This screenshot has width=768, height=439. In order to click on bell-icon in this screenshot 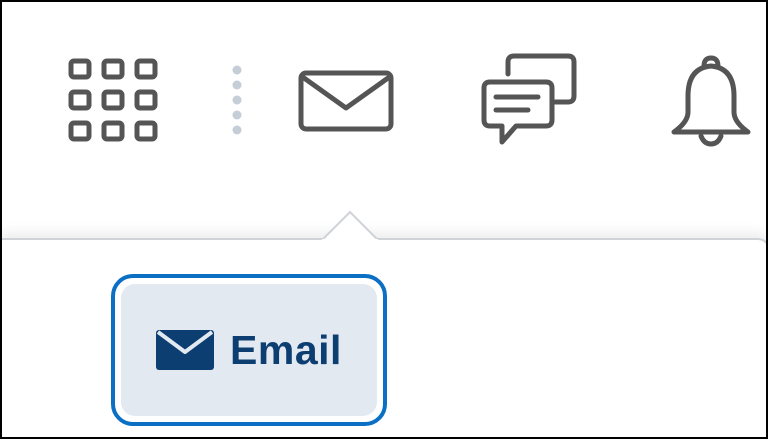, I will do `click(711, 100)`.